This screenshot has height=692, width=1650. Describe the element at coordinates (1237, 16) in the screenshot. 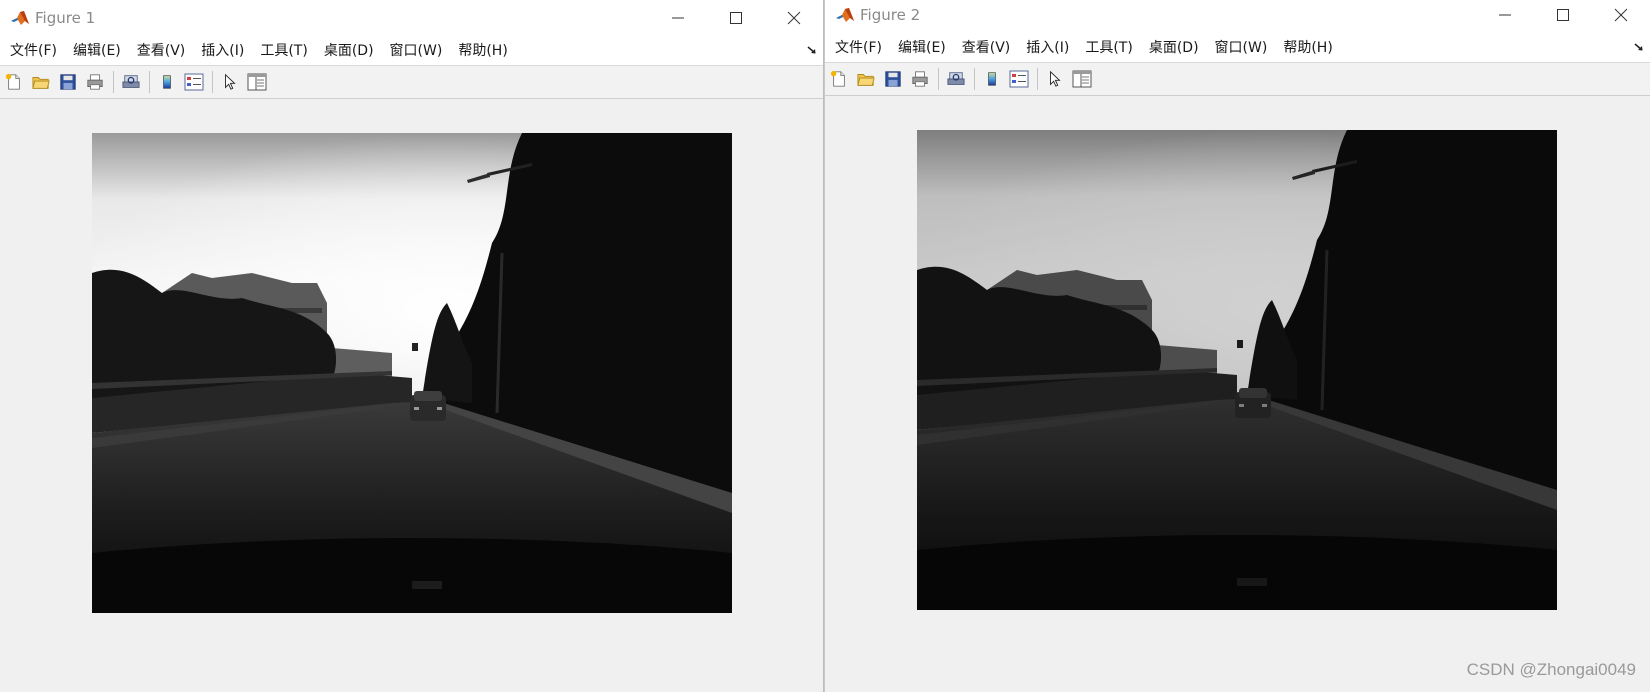

I see `title-bar: Figure 2` at that location.